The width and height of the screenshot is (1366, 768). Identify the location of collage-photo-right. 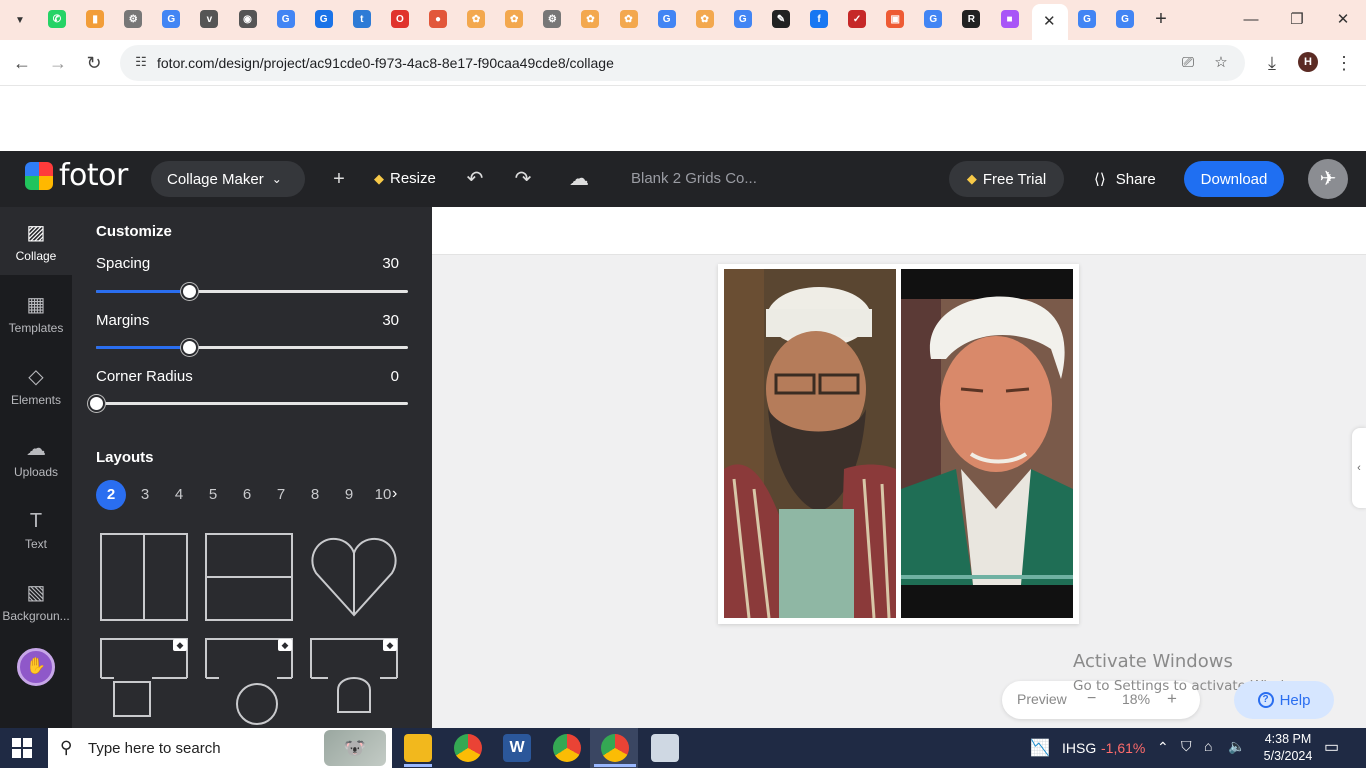
(987, 443).